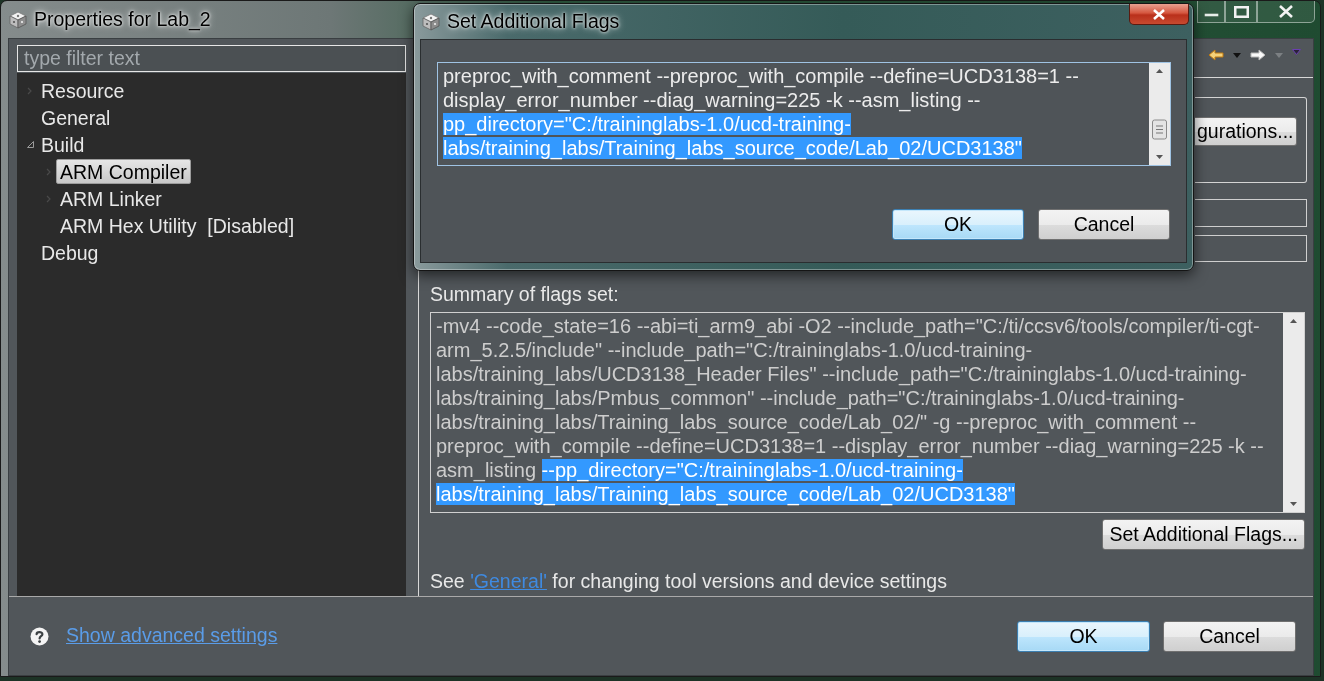  I want to click on tree-item: Debug, so click(70, 252).